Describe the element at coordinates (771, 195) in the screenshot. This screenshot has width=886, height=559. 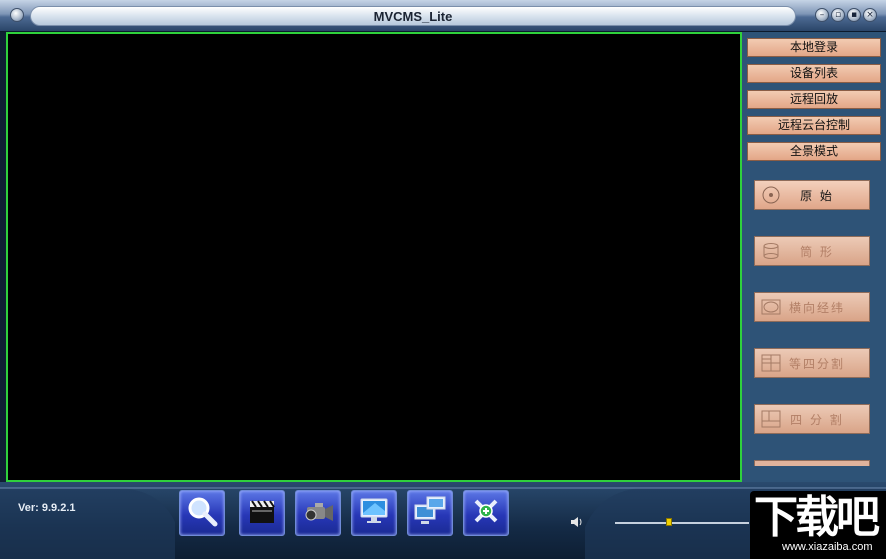
I see `disc-icon` at that location.